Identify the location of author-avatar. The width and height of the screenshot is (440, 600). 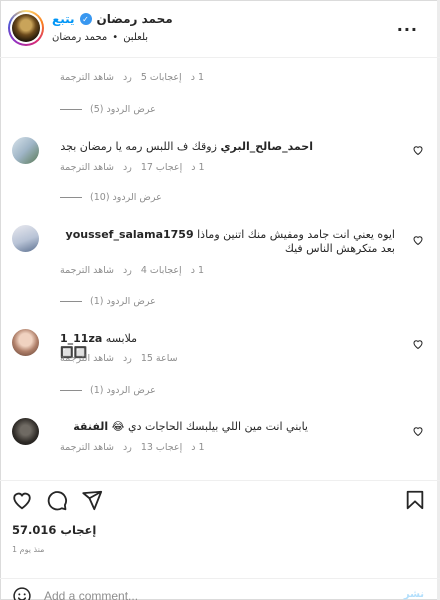
(26, 28).